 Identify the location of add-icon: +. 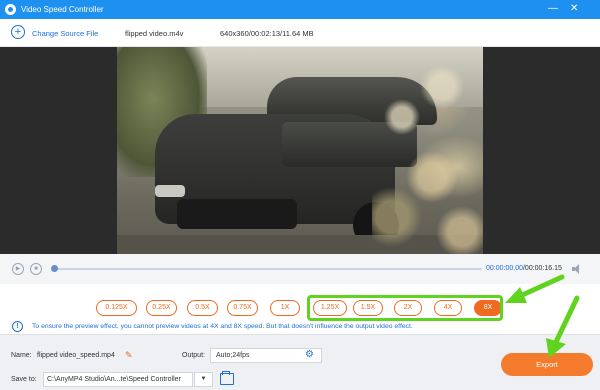
(18, 32).